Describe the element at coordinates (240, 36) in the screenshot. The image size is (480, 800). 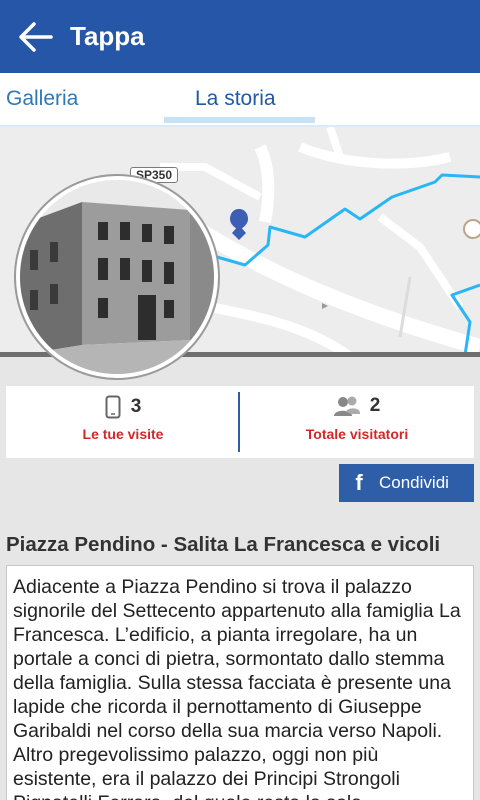
I see `app-bar: Tappa` at that location.